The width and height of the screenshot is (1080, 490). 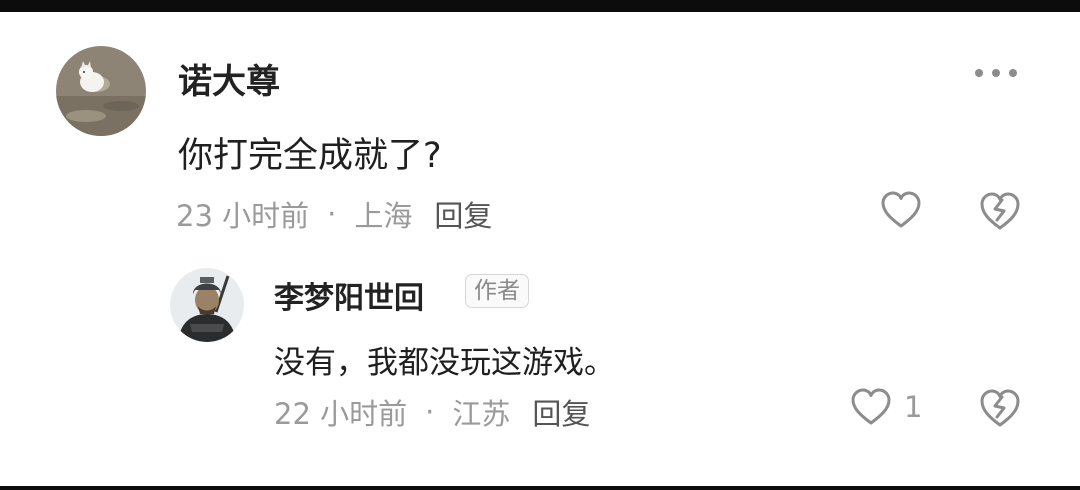 I want to click on comment-text: 你打完全成就了?, so click(x=310, y=156).